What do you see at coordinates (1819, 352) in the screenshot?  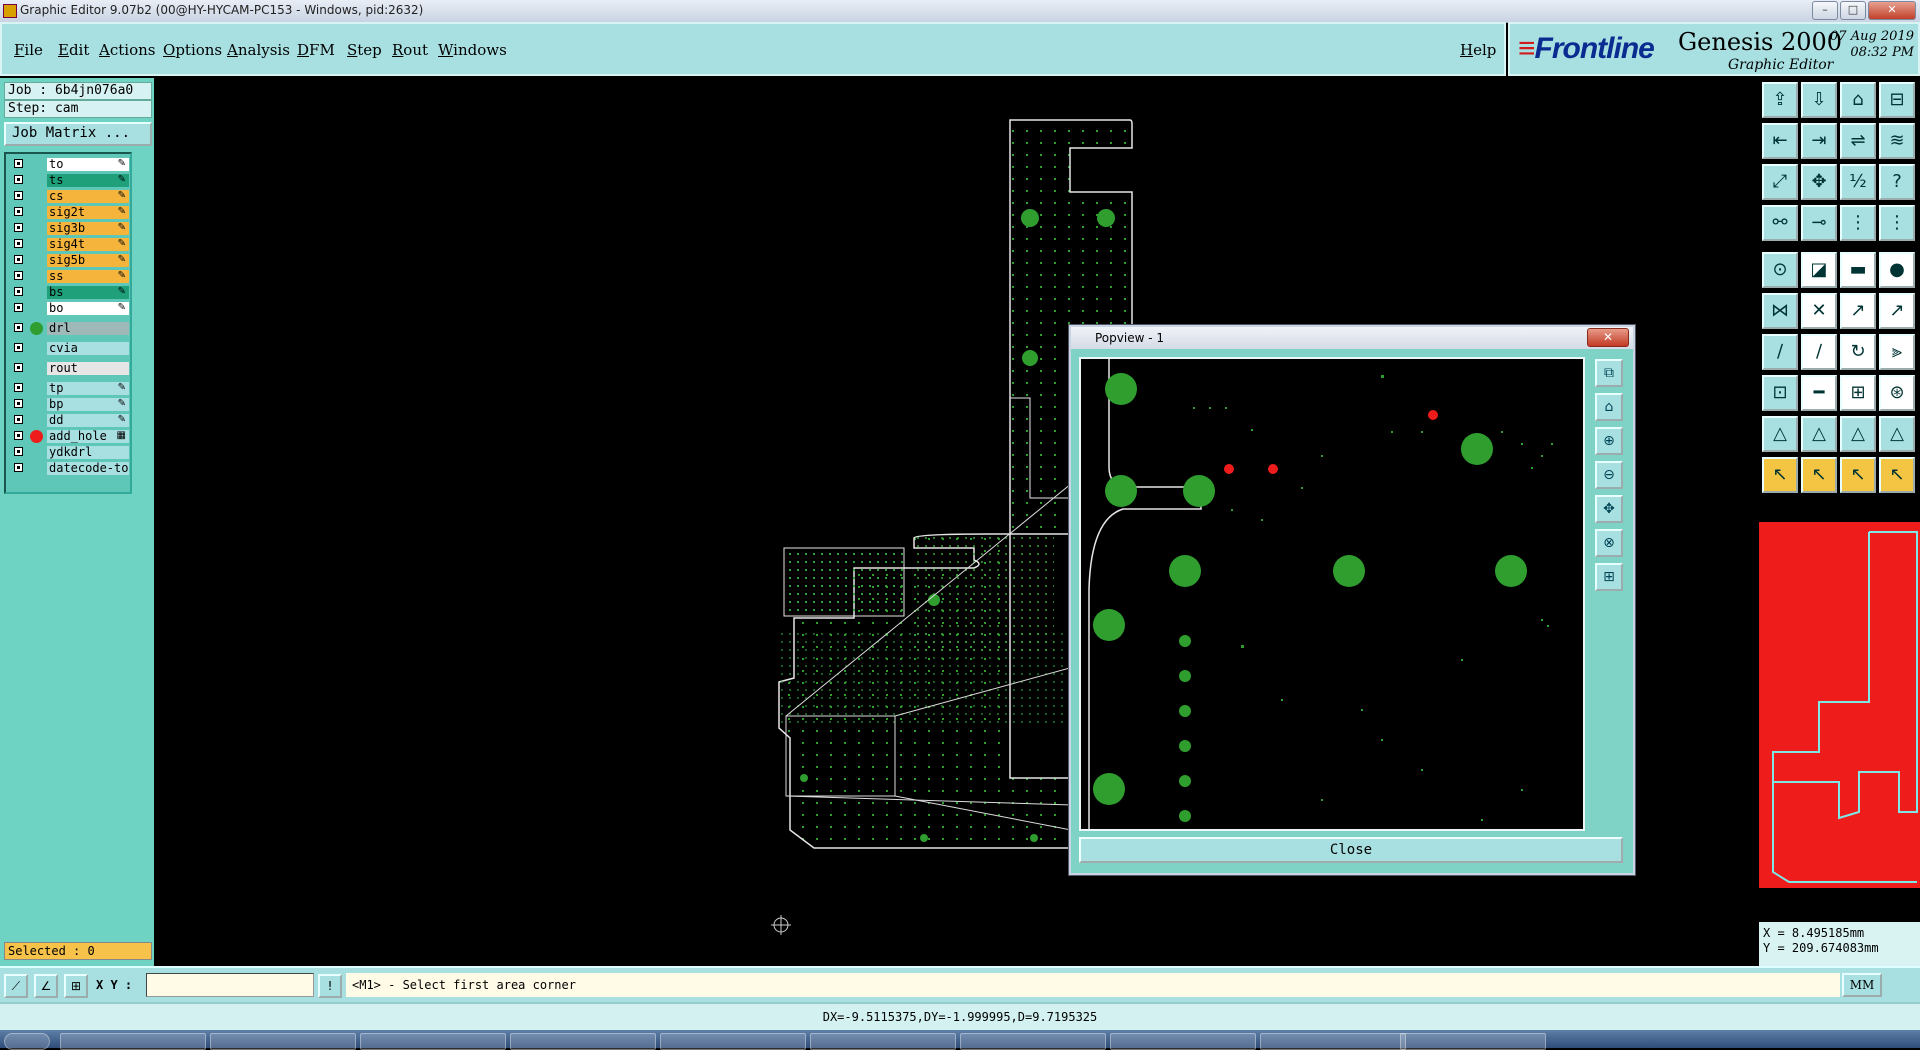 I see `rotate-icon: ∕` at bounding box center [1819, 352].